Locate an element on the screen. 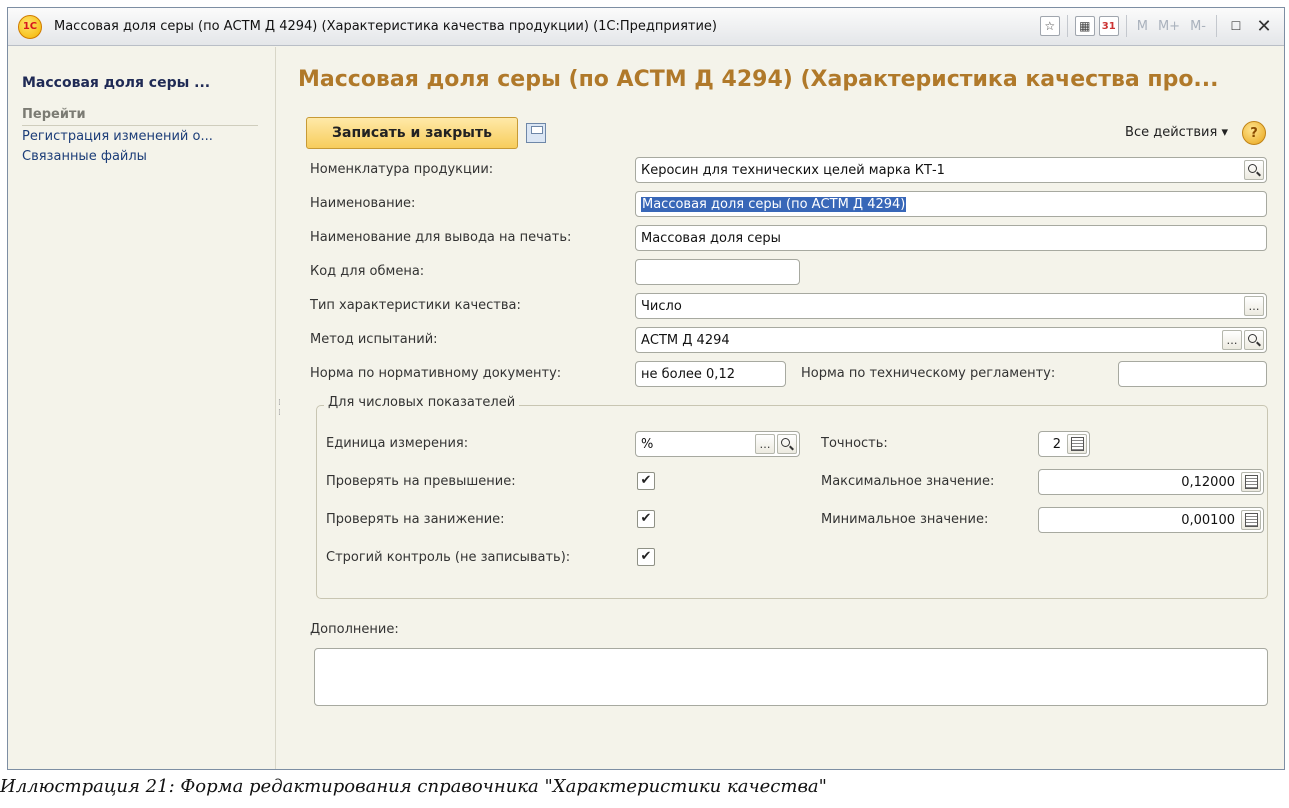  norm-tech-label: Норма по техническому регламенту: is located at coordinates (928, 373).